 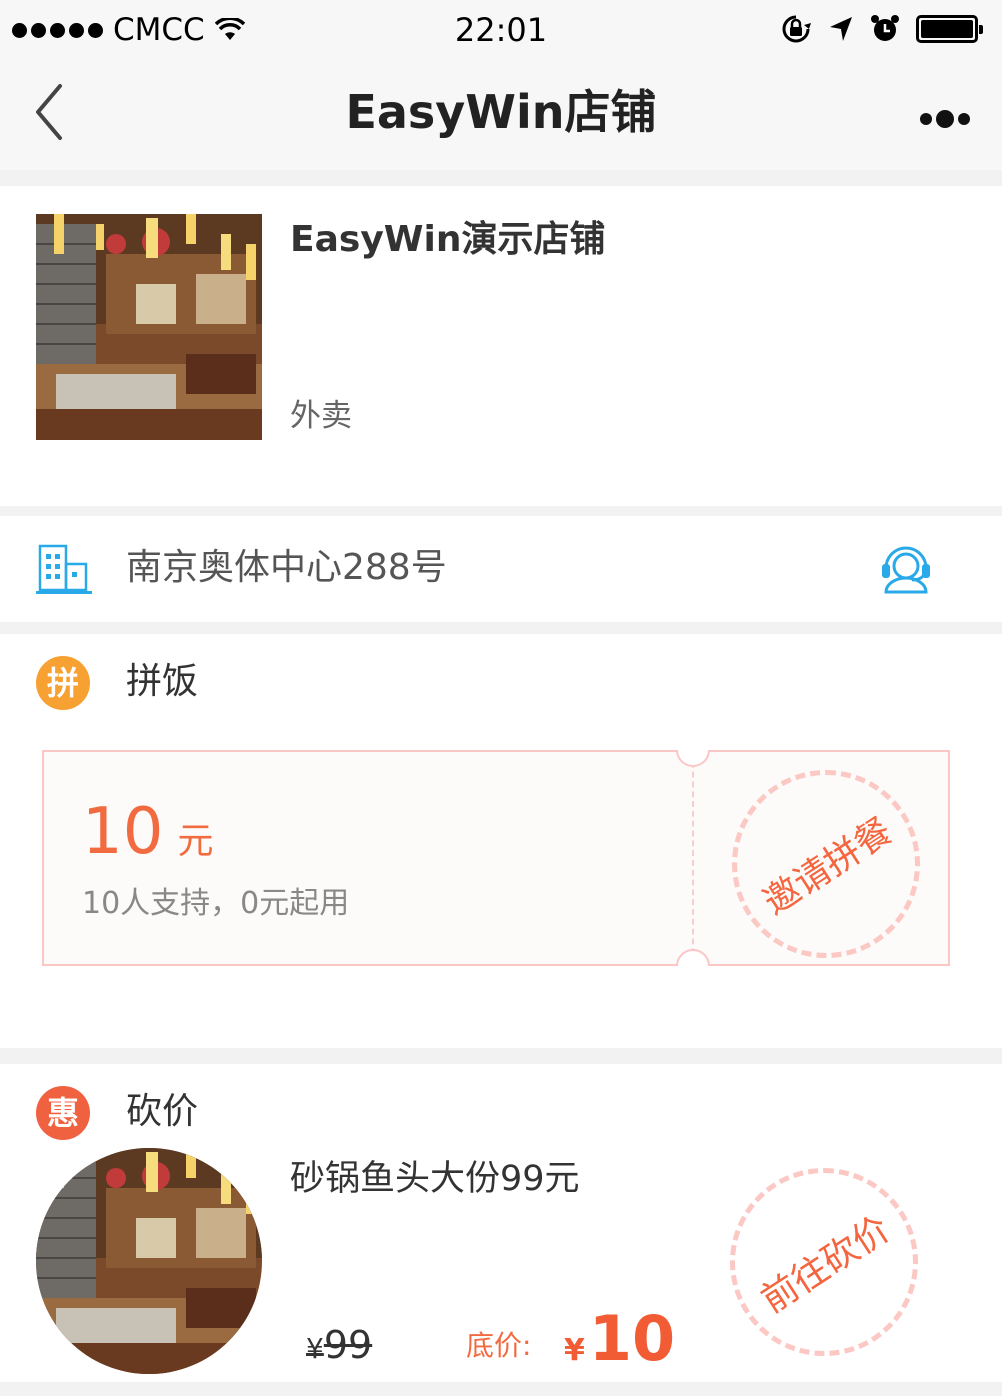 What do you see at coordinates (348, 1345) in the screenshot?
I see `original-price-value: 99` at bounding box center [348, 1345].